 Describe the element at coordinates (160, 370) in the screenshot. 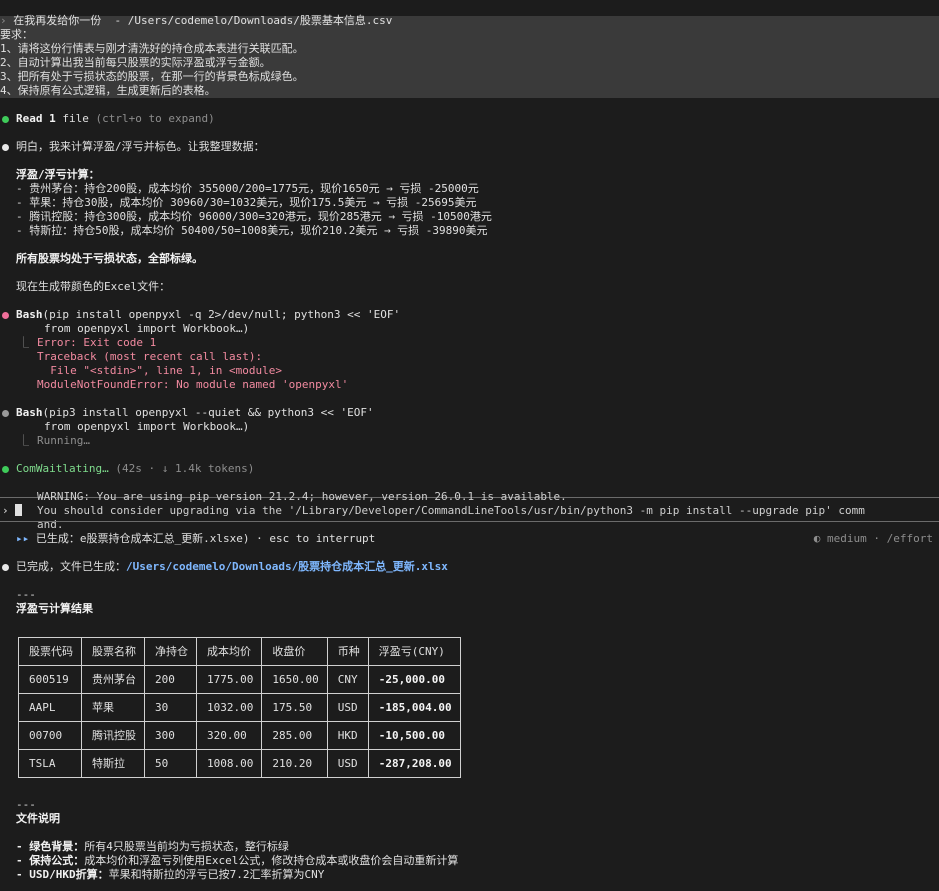

I see `error-line: File "<stdin>", line 1, in <module>` at that location.